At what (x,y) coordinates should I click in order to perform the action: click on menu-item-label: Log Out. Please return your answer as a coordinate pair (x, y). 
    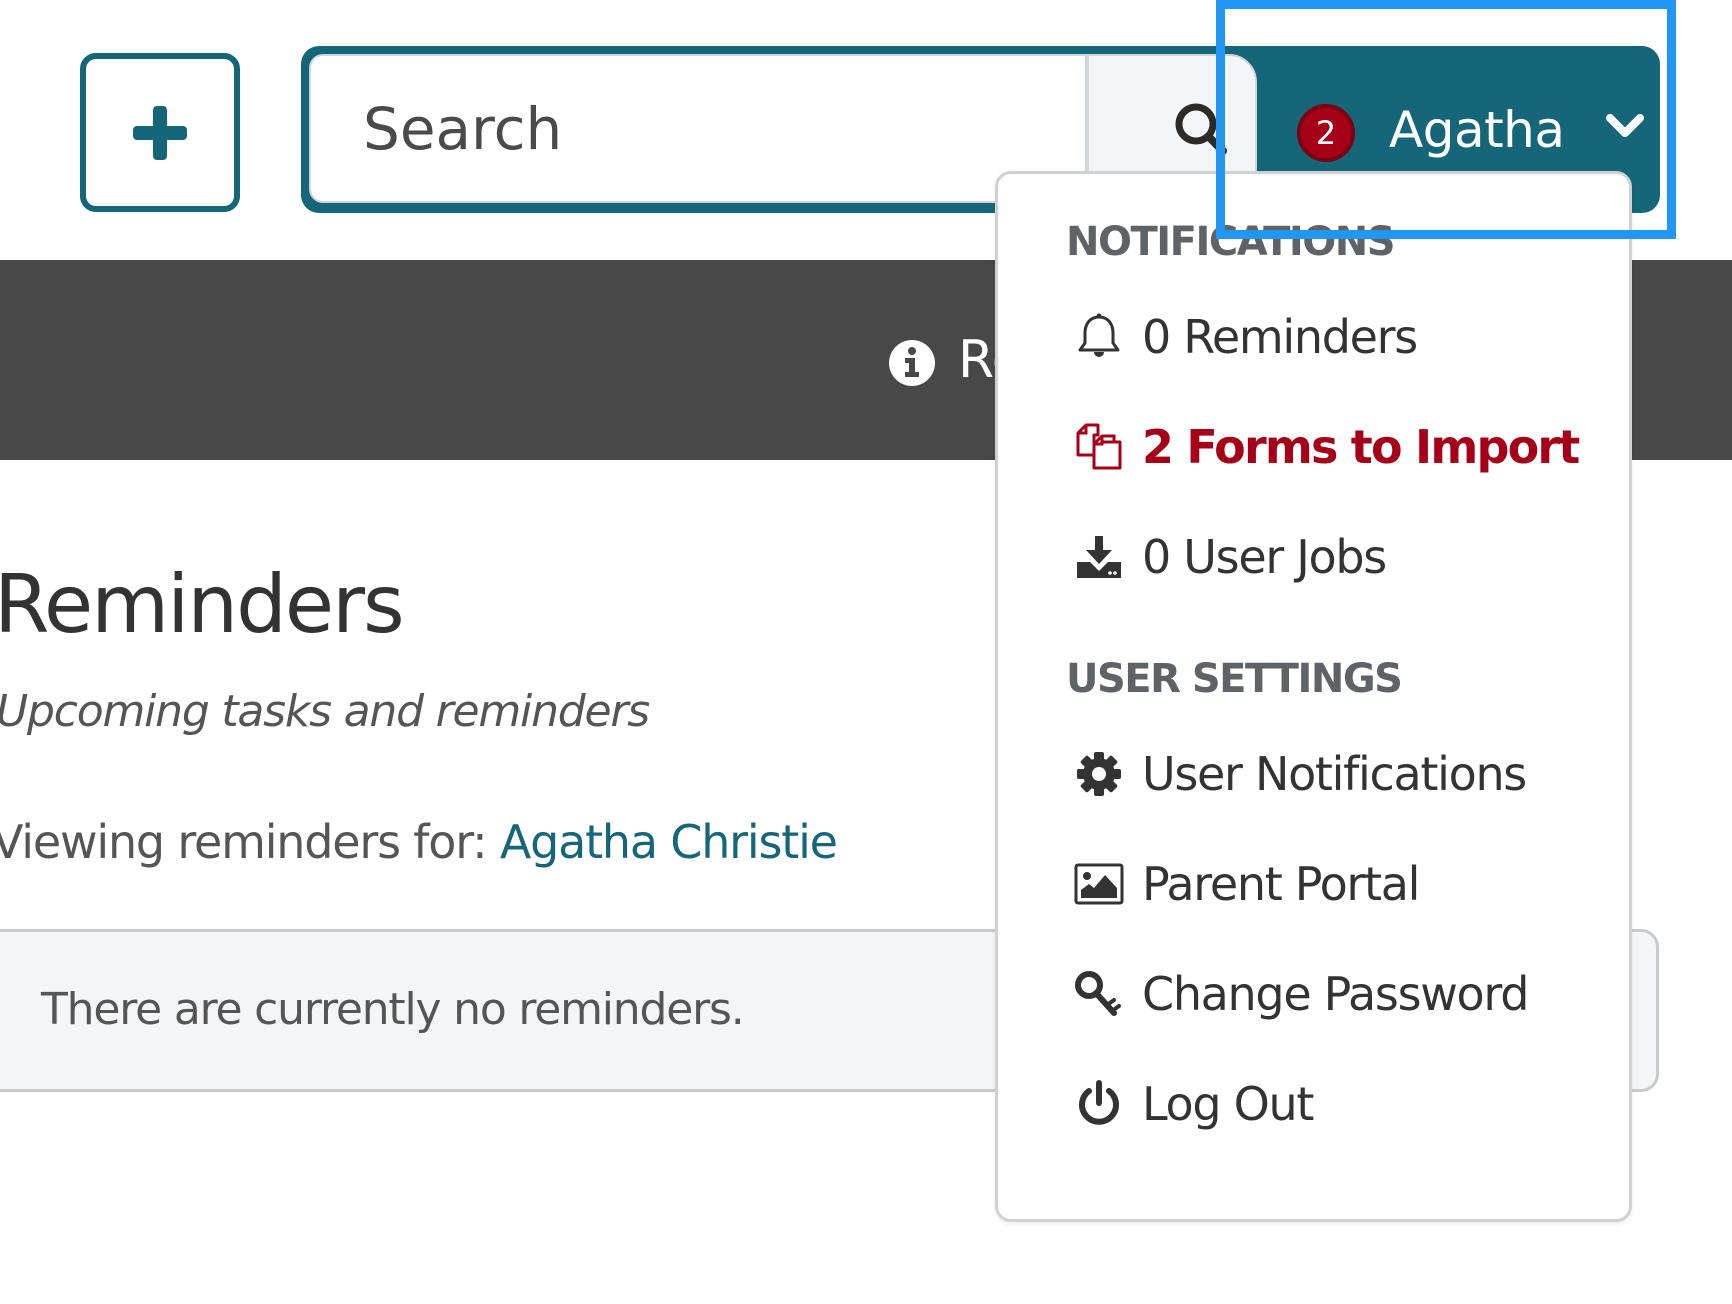
    Looking at the image, I should click on (1228, 1104).